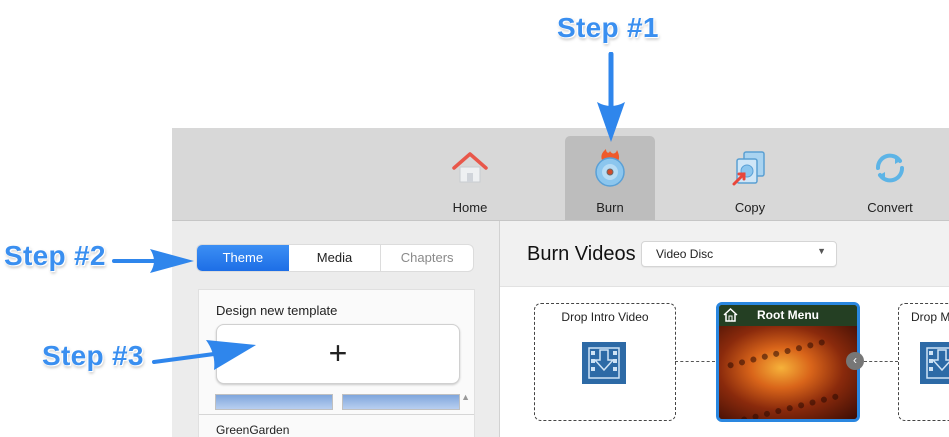 This screenshot has width=949, height=437. I want to click on toolbar-label-burn: Burn, so click(610, 207).